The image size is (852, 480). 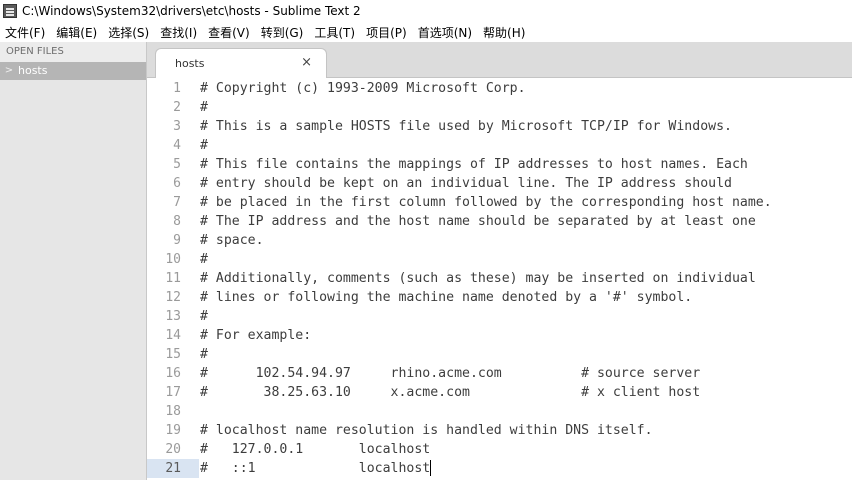 What do you see at coordinates (173, 354) in the screenshot?
I see `line-number: 15` at bounding box center [173, 354].